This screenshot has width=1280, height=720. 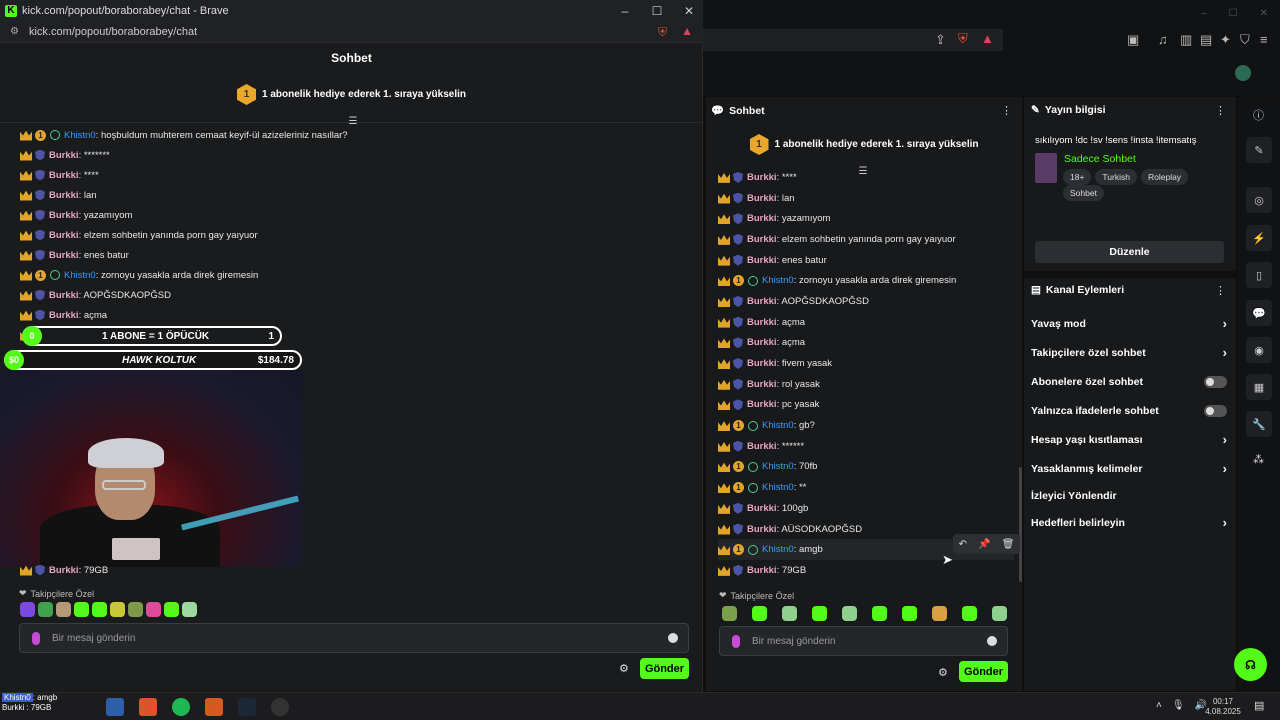 I want to click on edit-button: Düzenle, so click(x=1129, y=252).